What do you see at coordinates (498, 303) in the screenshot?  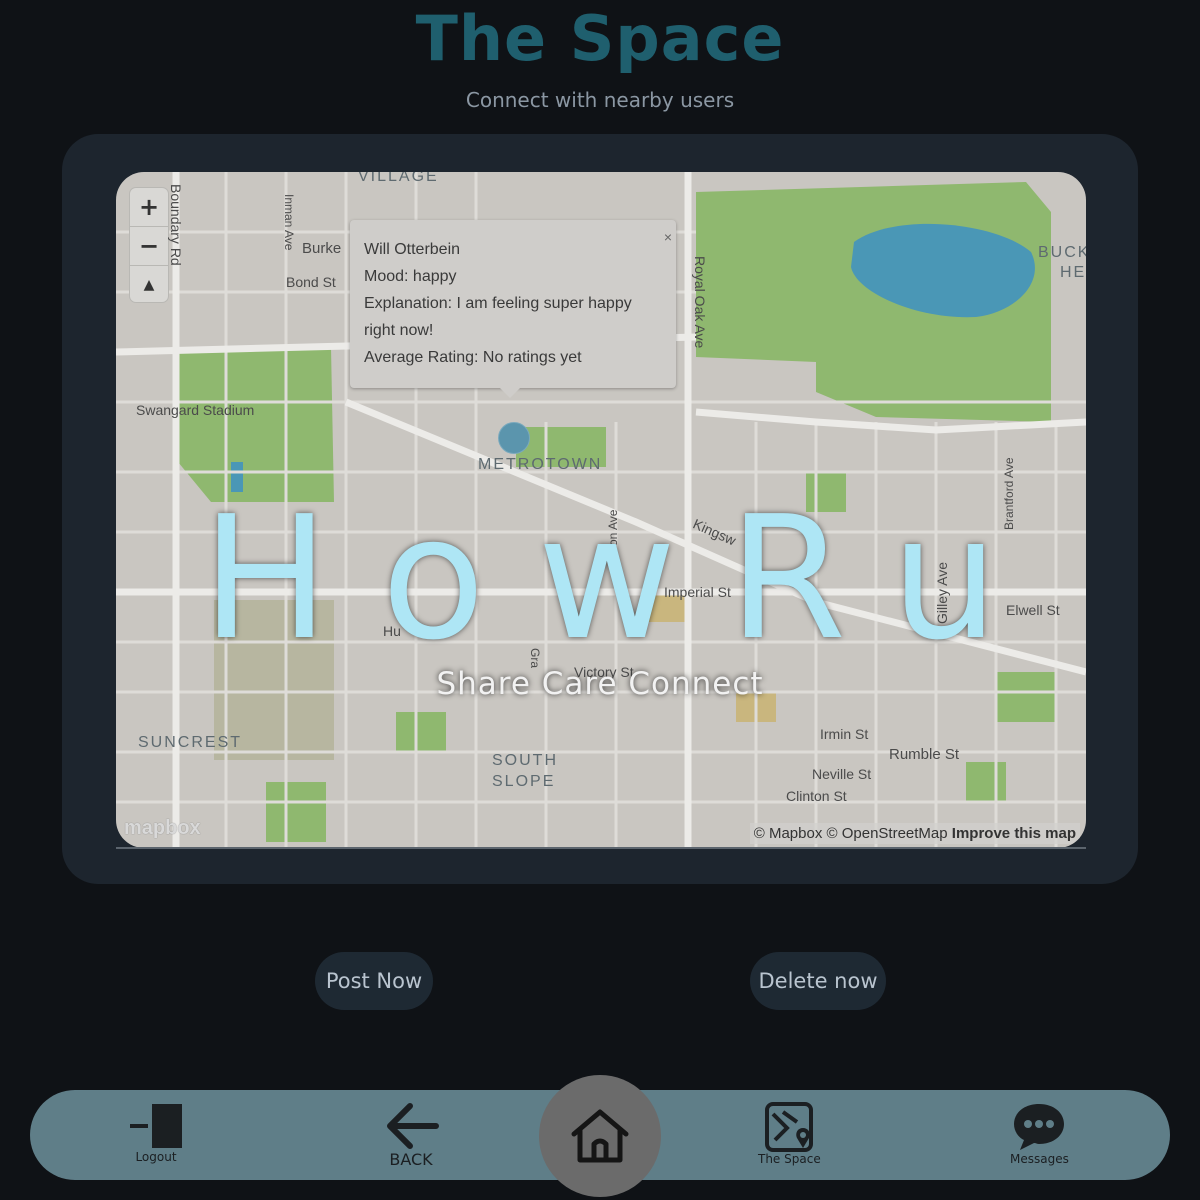 I see `popup-explanation: Explanation: I am feeling super happy` at bounding box center [498, 303].